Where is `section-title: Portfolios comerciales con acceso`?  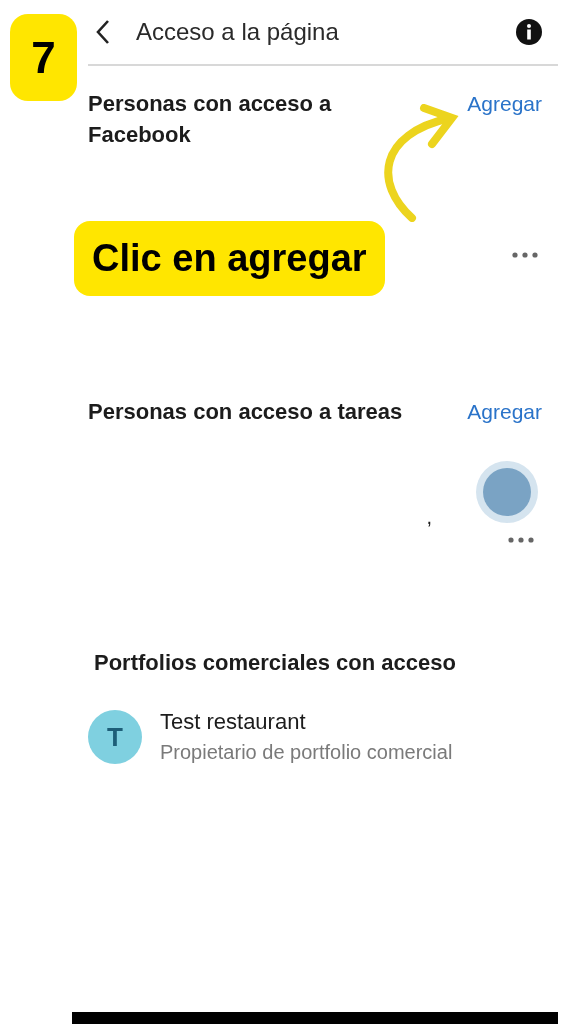 section-title: Portfolios comerciales con acceso is located at coordinates (275, 663).